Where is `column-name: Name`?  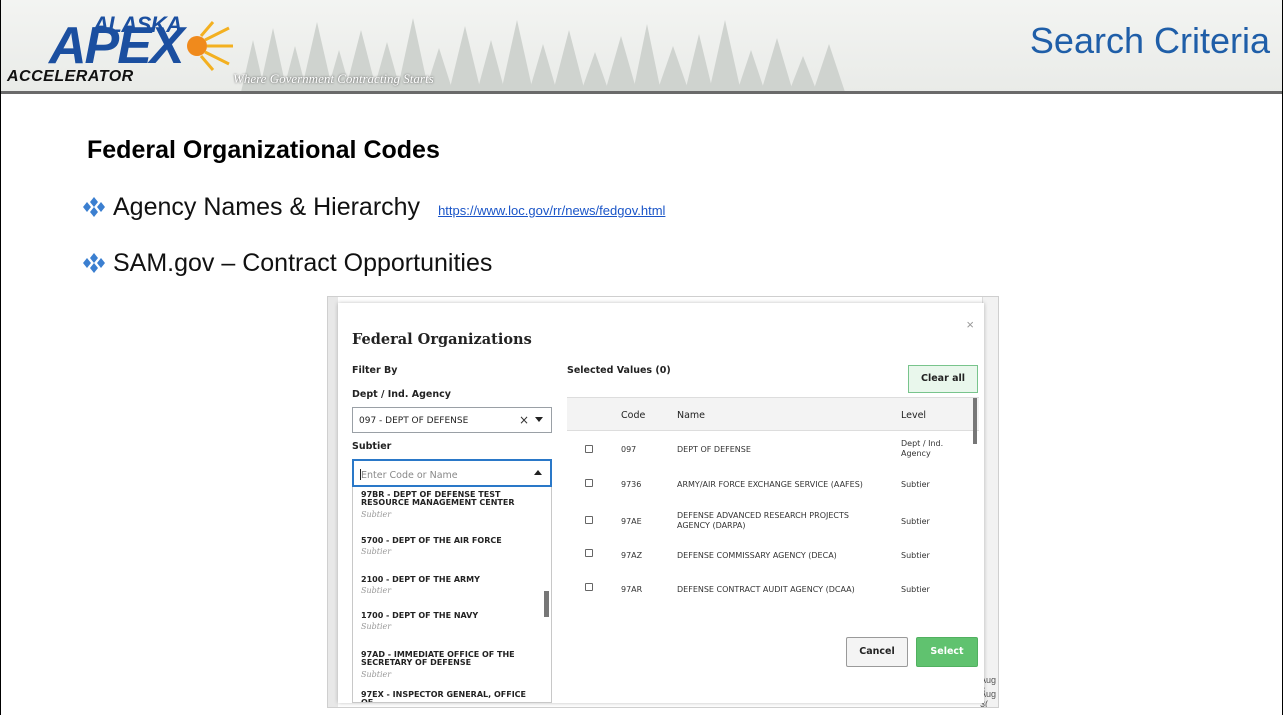
column-name: Name is located at coordinates (691, 415).